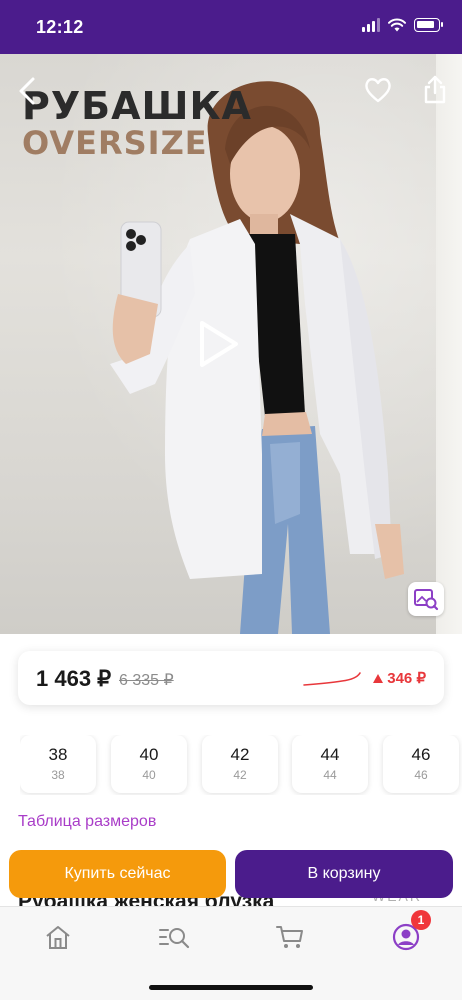  I want to click on size-label: 46, so click(421, 754).